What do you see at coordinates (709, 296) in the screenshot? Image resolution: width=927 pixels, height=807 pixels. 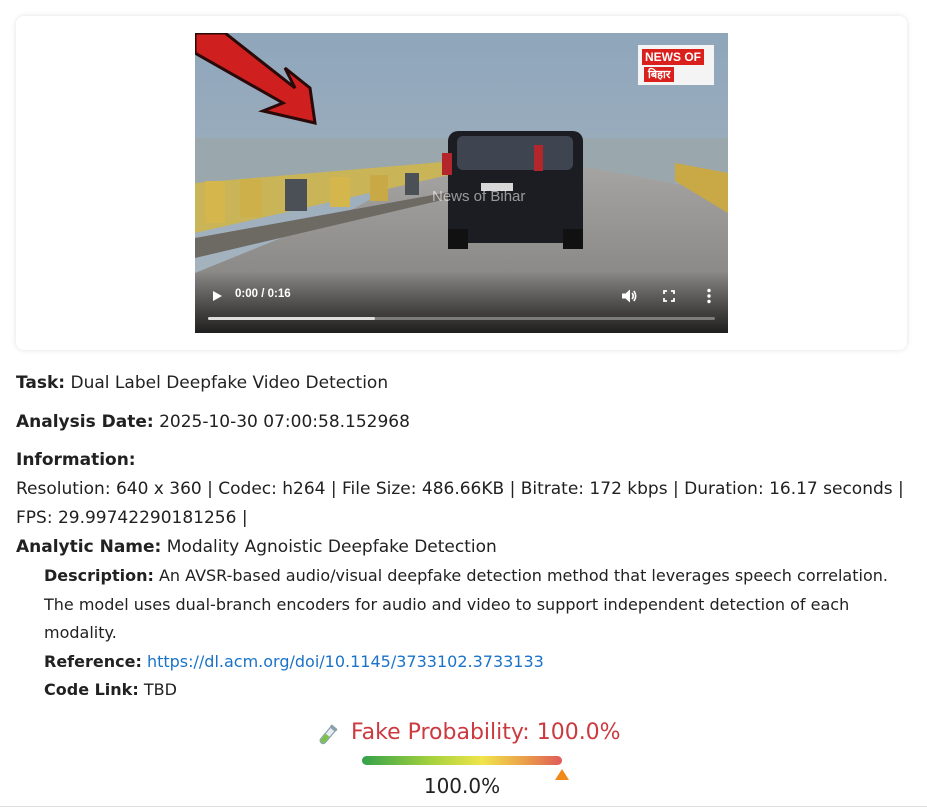 I see `more-options-icon` at bounding box center [709, 296].